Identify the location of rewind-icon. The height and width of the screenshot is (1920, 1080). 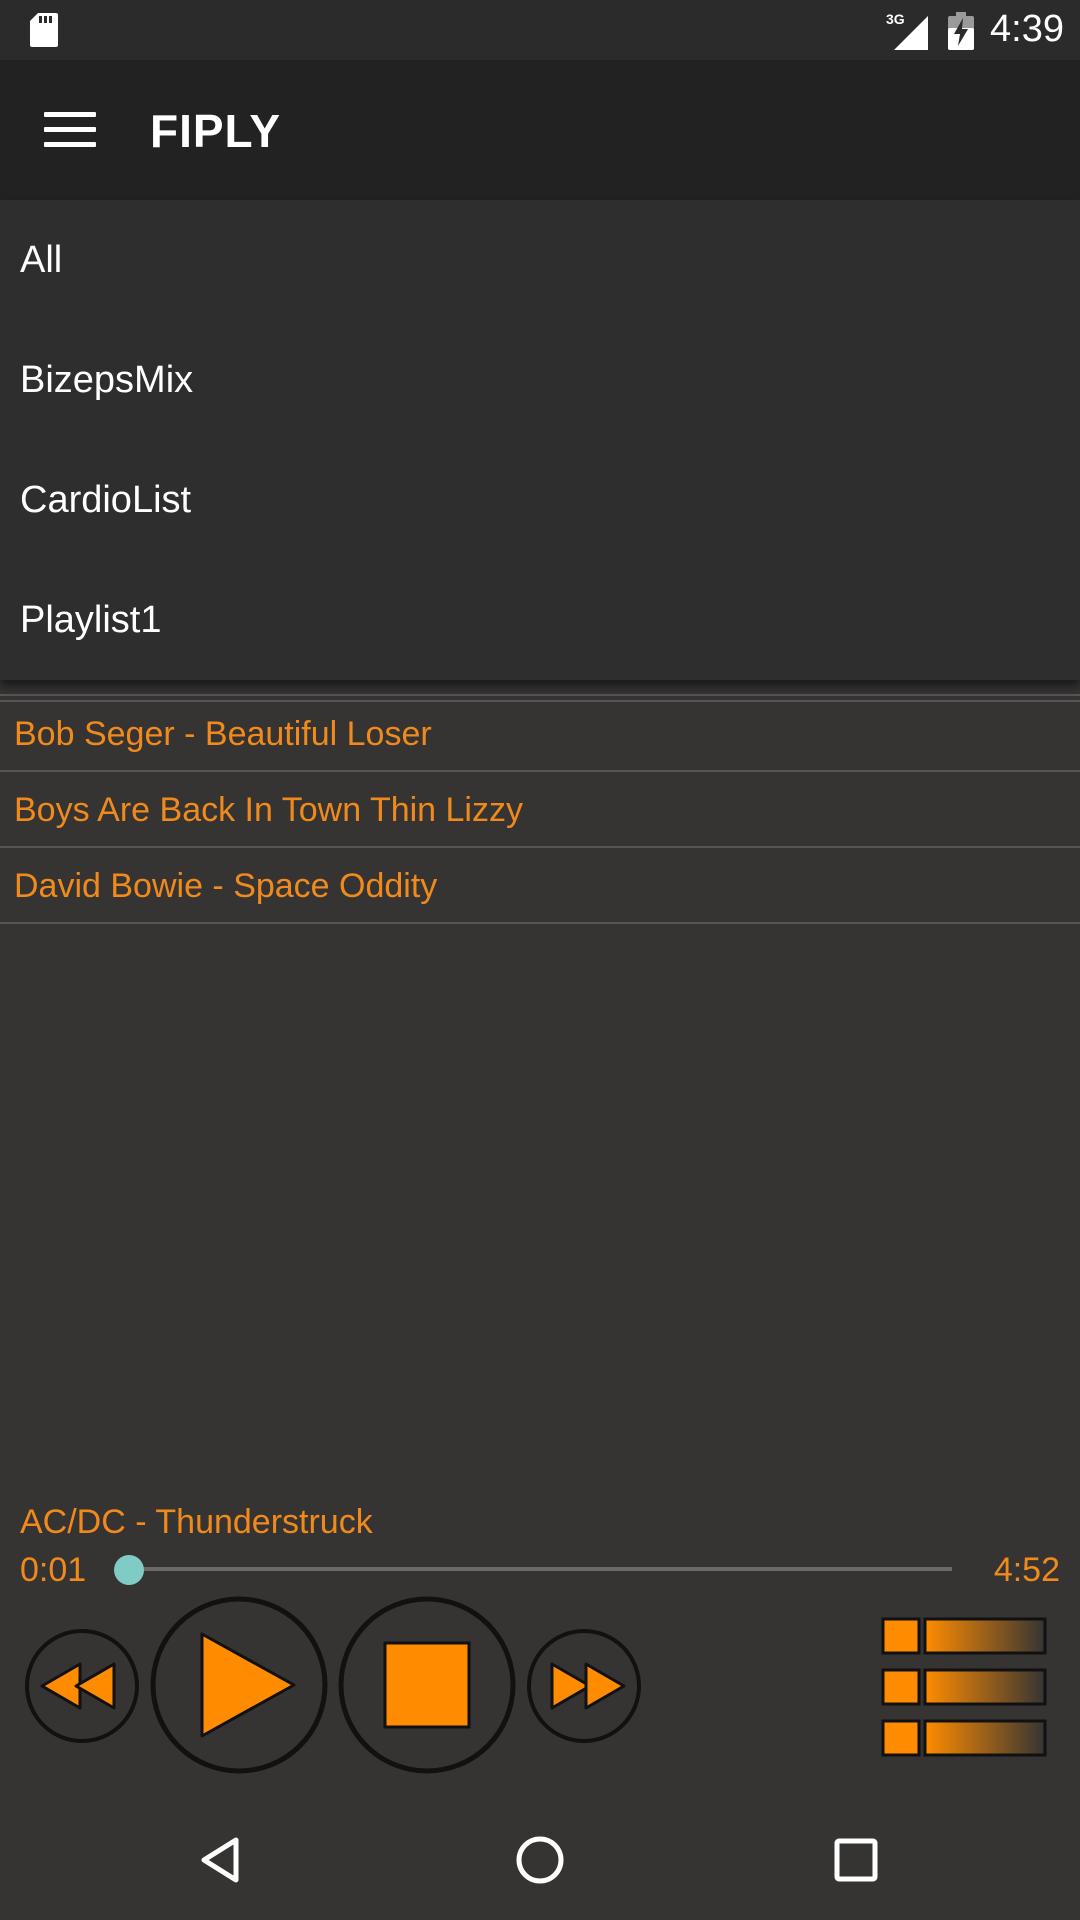
(82, 1686).